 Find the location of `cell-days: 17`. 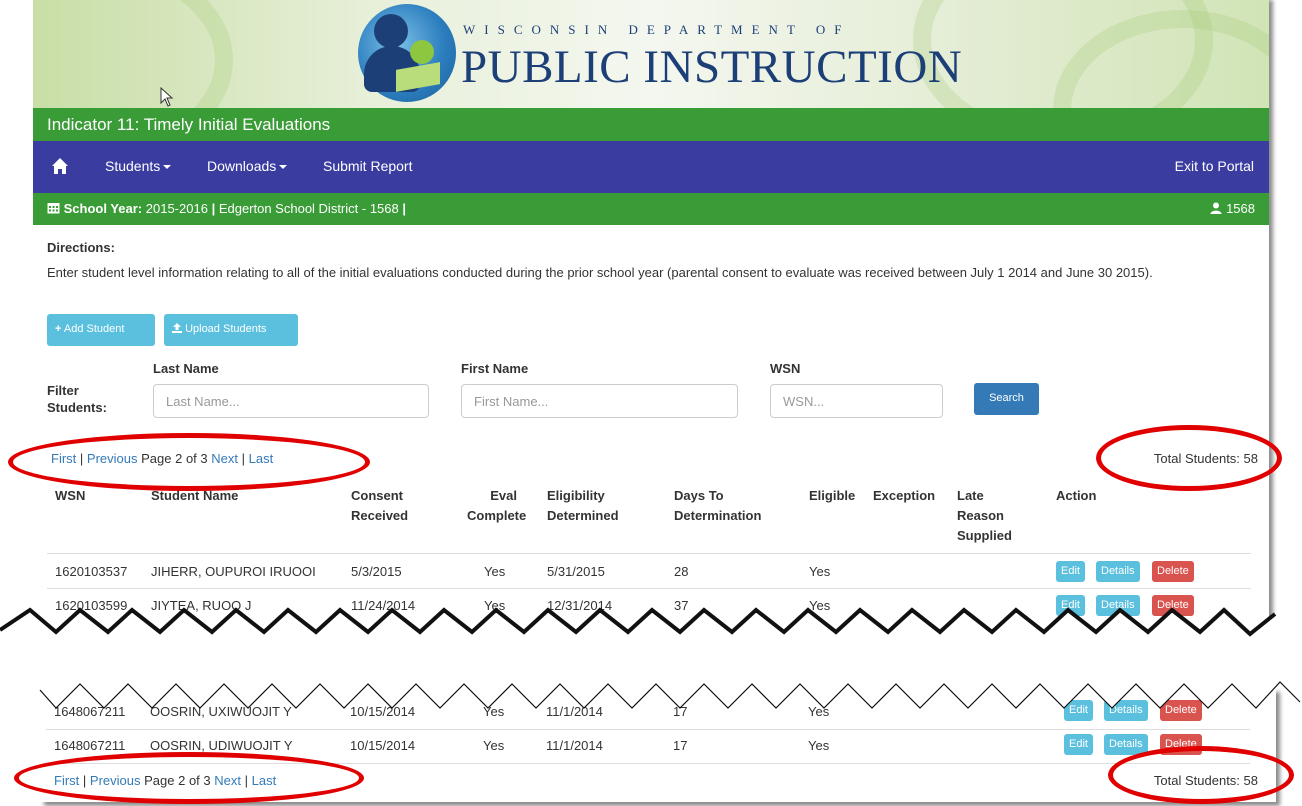

cell-days: 17 is located at coordinates (680, 745).